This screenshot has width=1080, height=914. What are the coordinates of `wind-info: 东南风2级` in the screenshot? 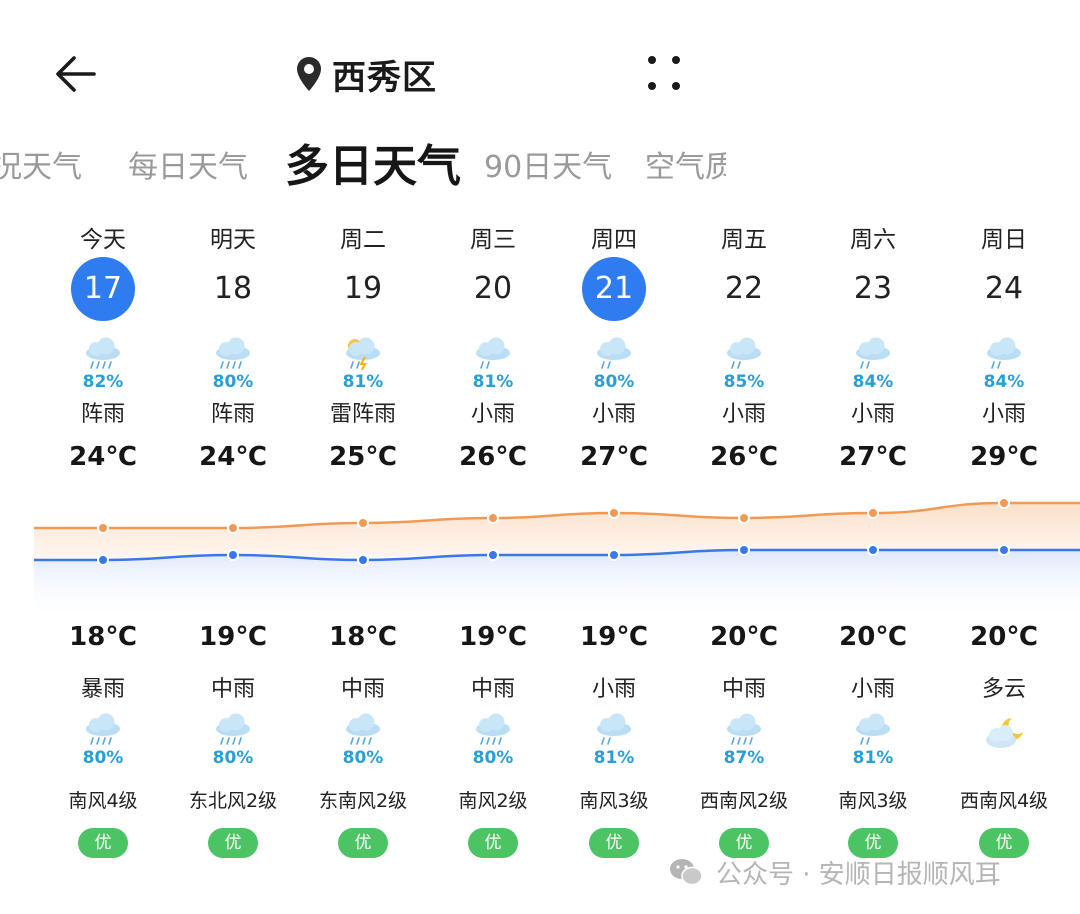 It's located at (363, 801).